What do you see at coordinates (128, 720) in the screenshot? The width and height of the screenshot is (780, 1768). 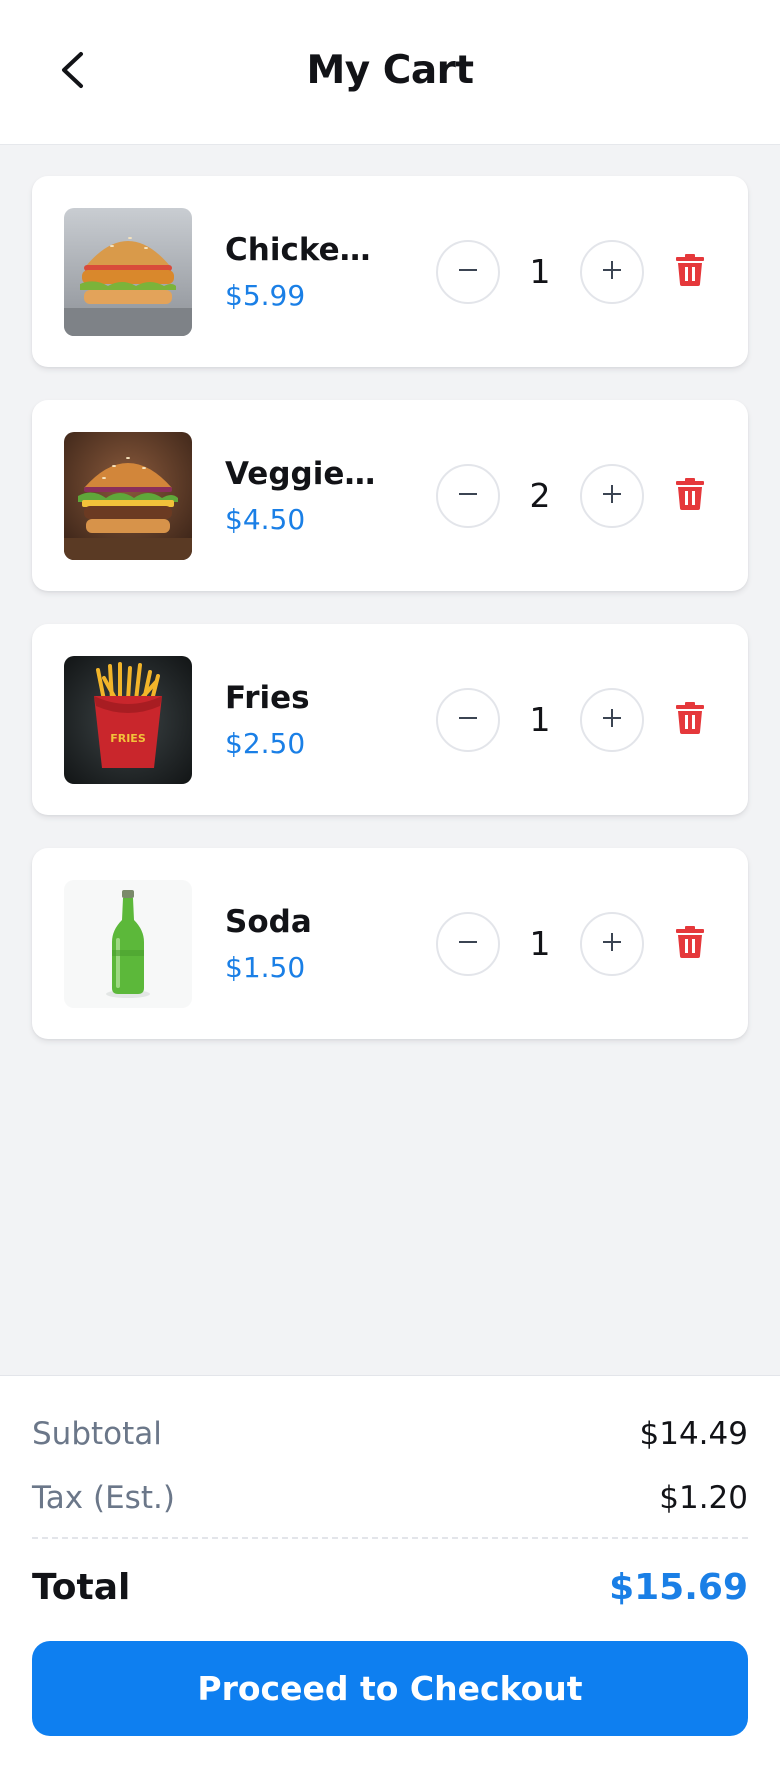 I see `fries-photo: FRIES` at bounding box center [128, 720].